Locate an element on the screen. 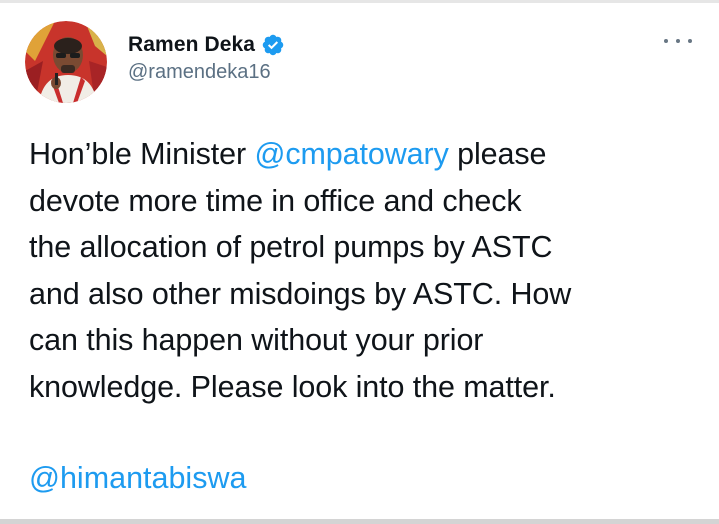 Image resolution: width=719 pixels, height=524 pixels. tweet-line: devote more time in office and check is located at coordinates (275, 200).